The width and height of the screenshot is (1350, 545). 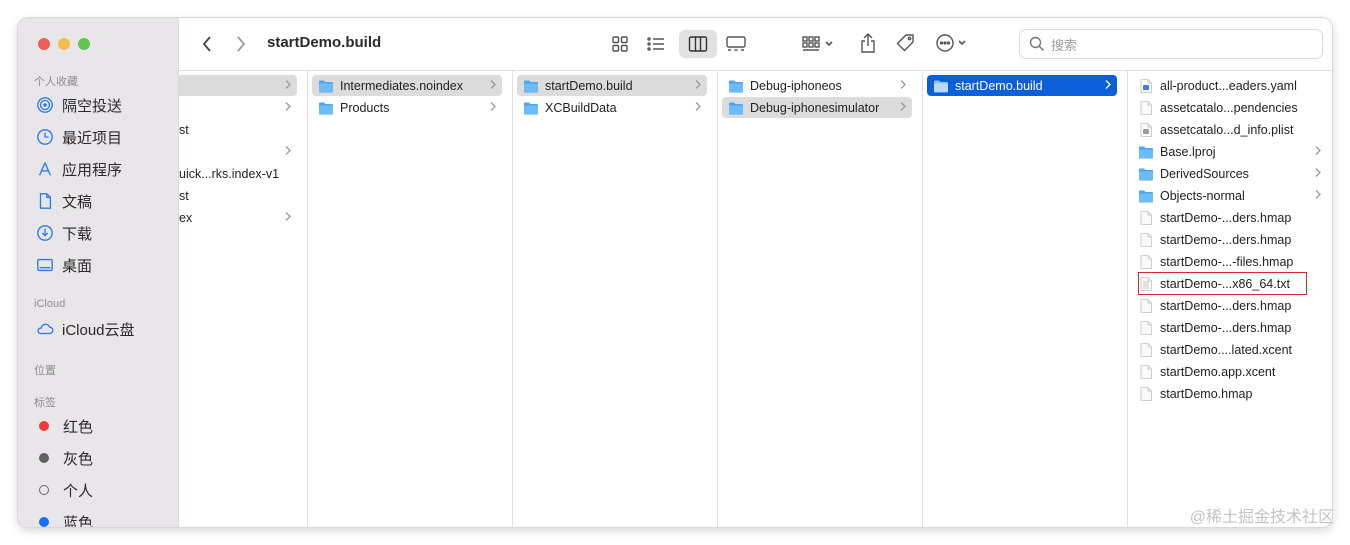 What do you see at coordinates (1229, 195) in the screenshot?
I see `folder-row: Objects-normal` at bounding box center [1229, 195].